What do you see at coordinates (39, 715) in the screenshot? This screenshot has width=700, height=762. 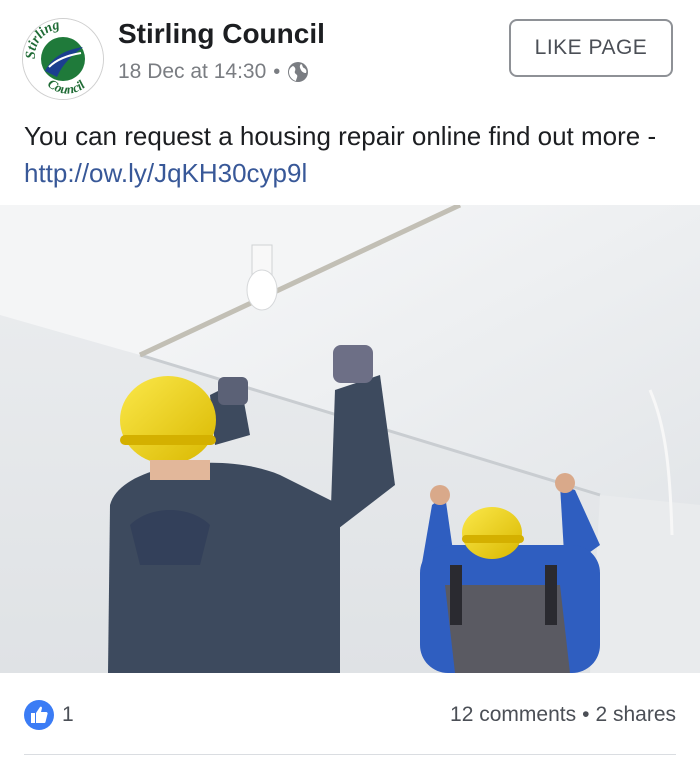 I see `thumbs-up-icon` at bounding box center [39, 715].